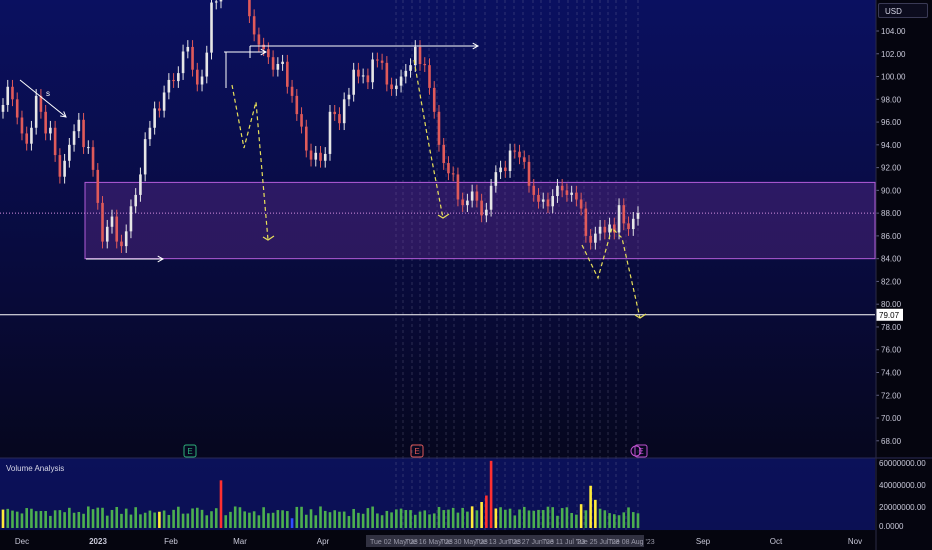 The image size is (932, 550). What do you see at coordinates (323, 541) in the screenshot?
I see `time-tick-label: Apr` at bounding box center [323, 541].